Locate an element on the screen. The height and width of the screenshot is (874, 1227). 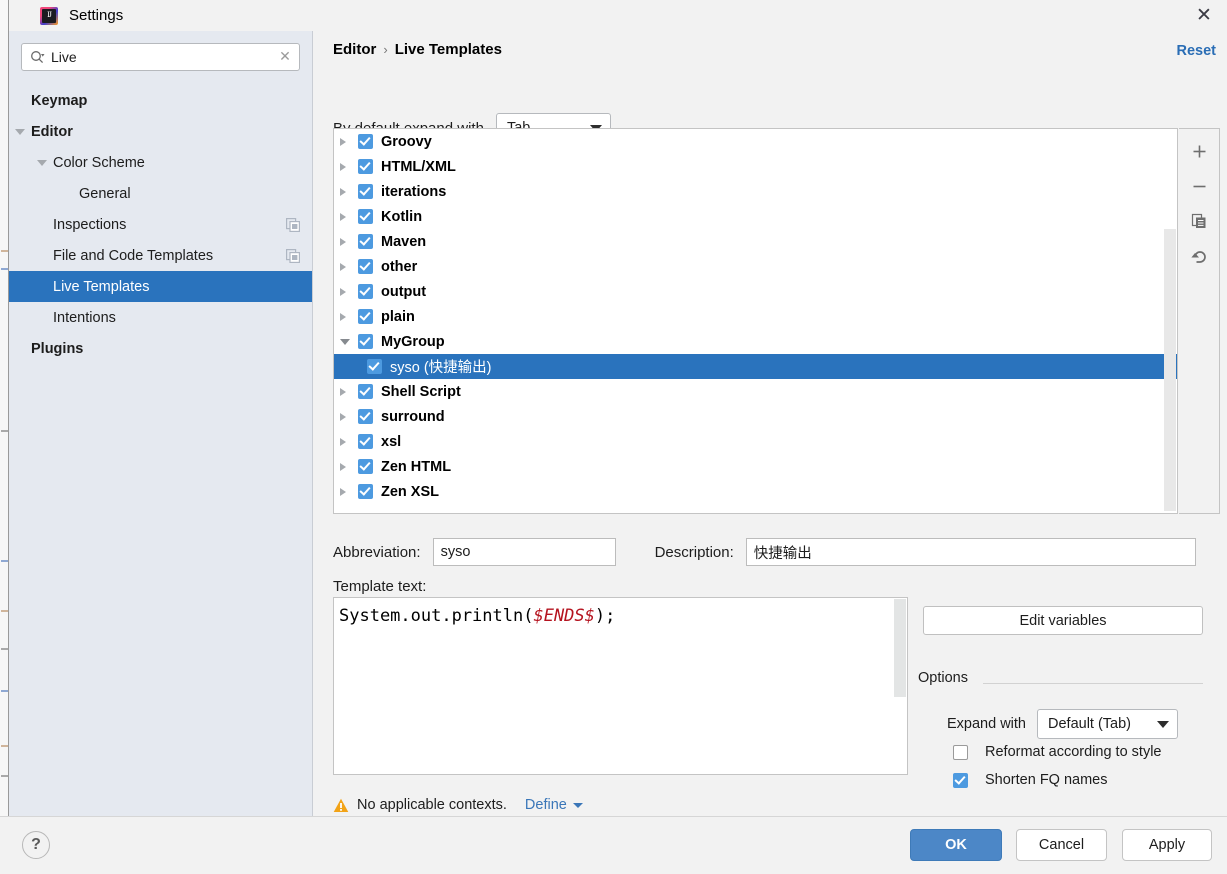
sidebar-item-plugins: Plugins is located at coordinates (160, 348).